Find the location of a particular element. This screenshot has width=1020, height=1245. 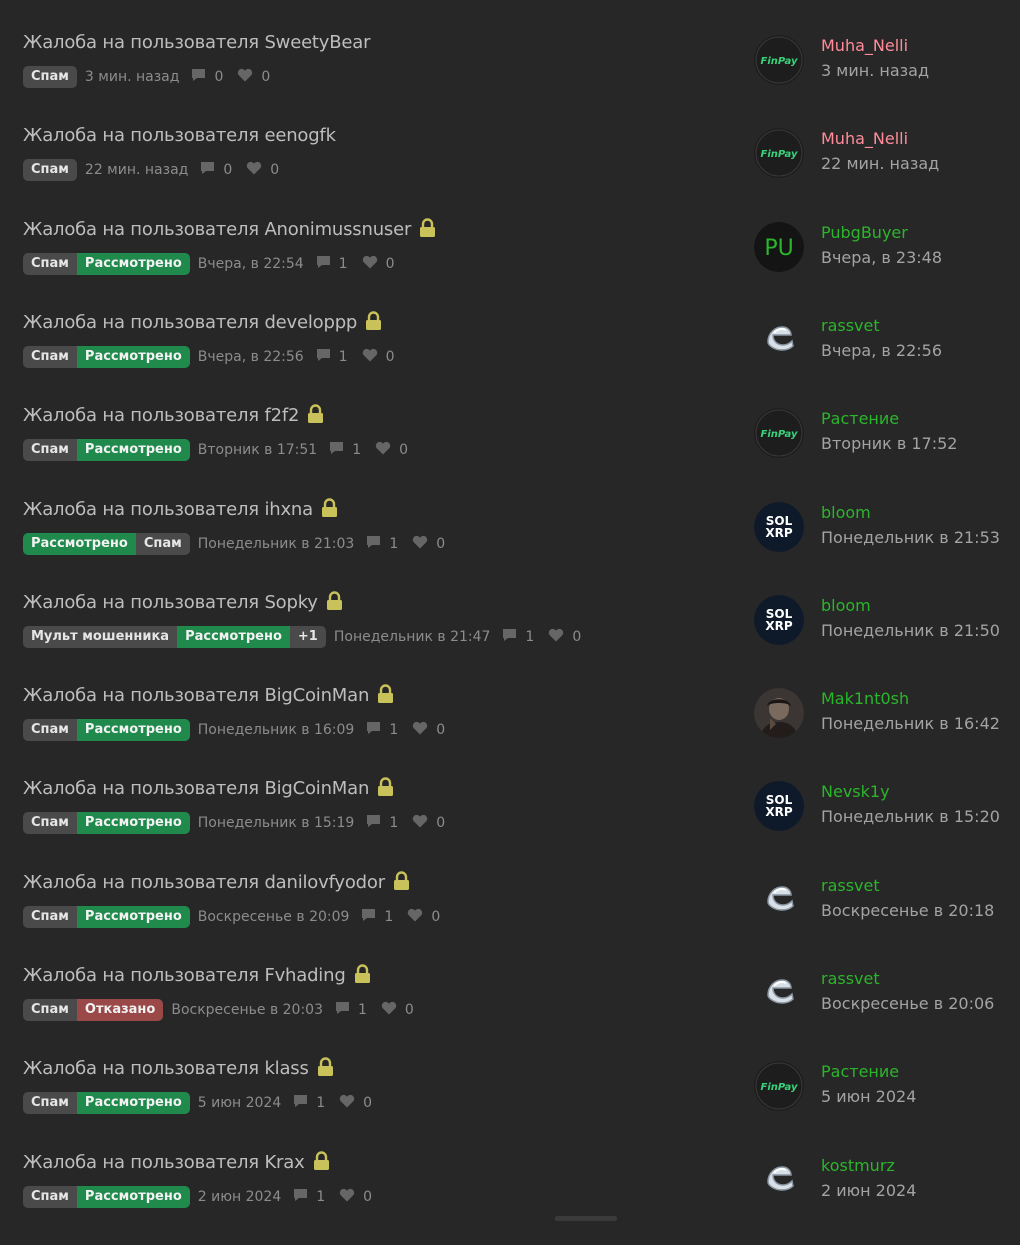

prefix-tag: Мульт мошенника is located at coordinates (100, 637).